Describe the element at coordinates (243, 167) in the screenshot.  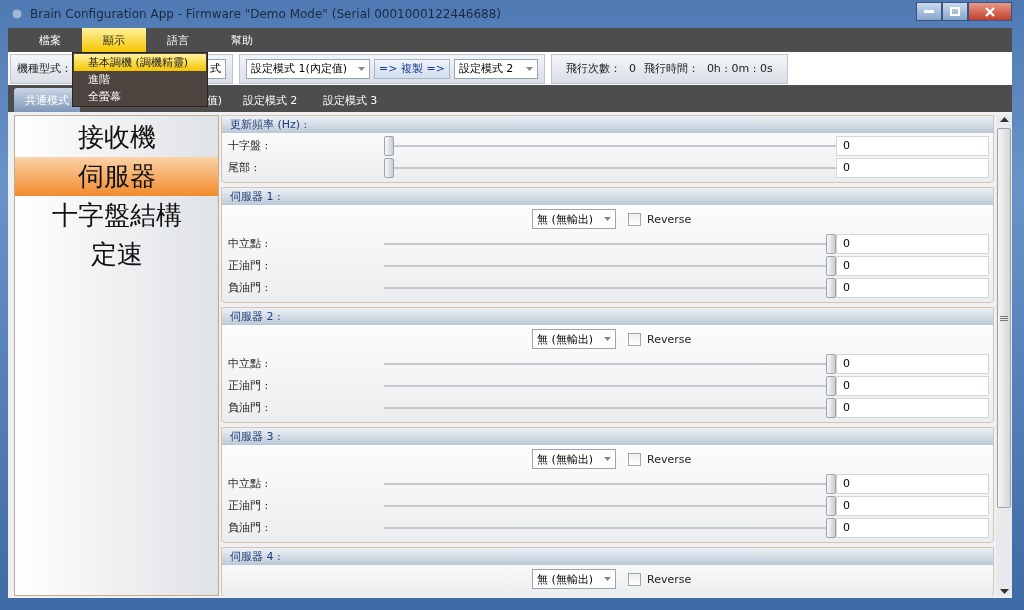
I see `field-label: 尾部 :` at that location.